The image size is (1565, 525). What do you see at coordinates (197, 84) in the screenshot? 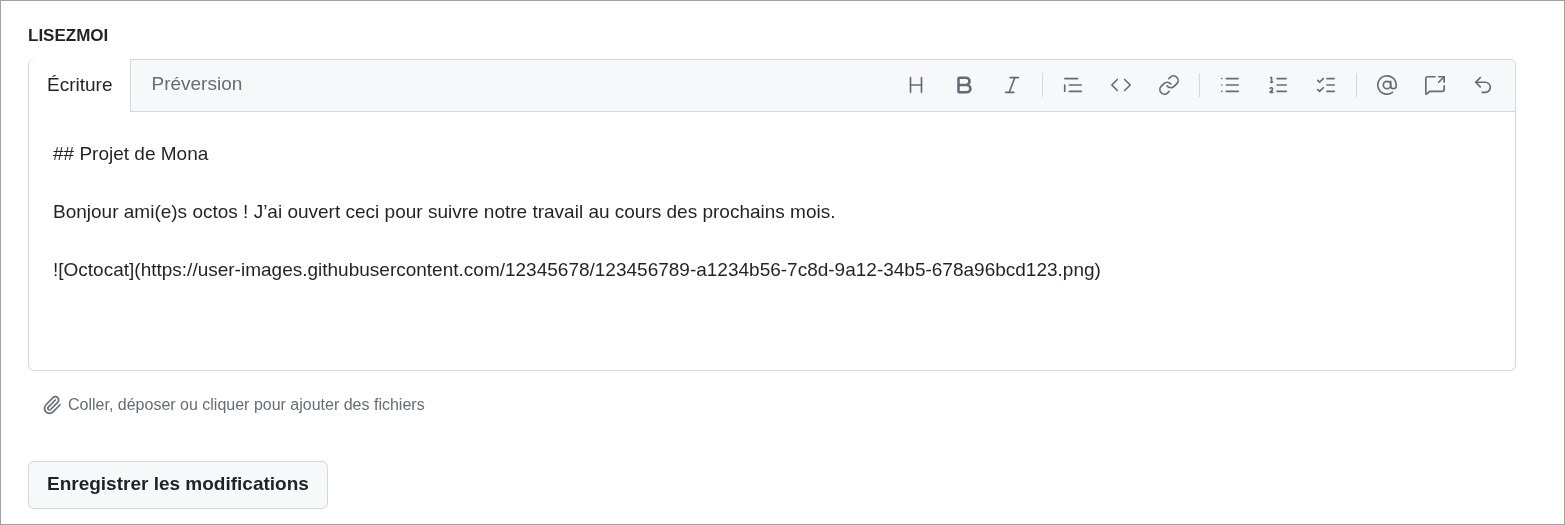
I see `editor-tab: Préversion` at bounding box center [197, 84].